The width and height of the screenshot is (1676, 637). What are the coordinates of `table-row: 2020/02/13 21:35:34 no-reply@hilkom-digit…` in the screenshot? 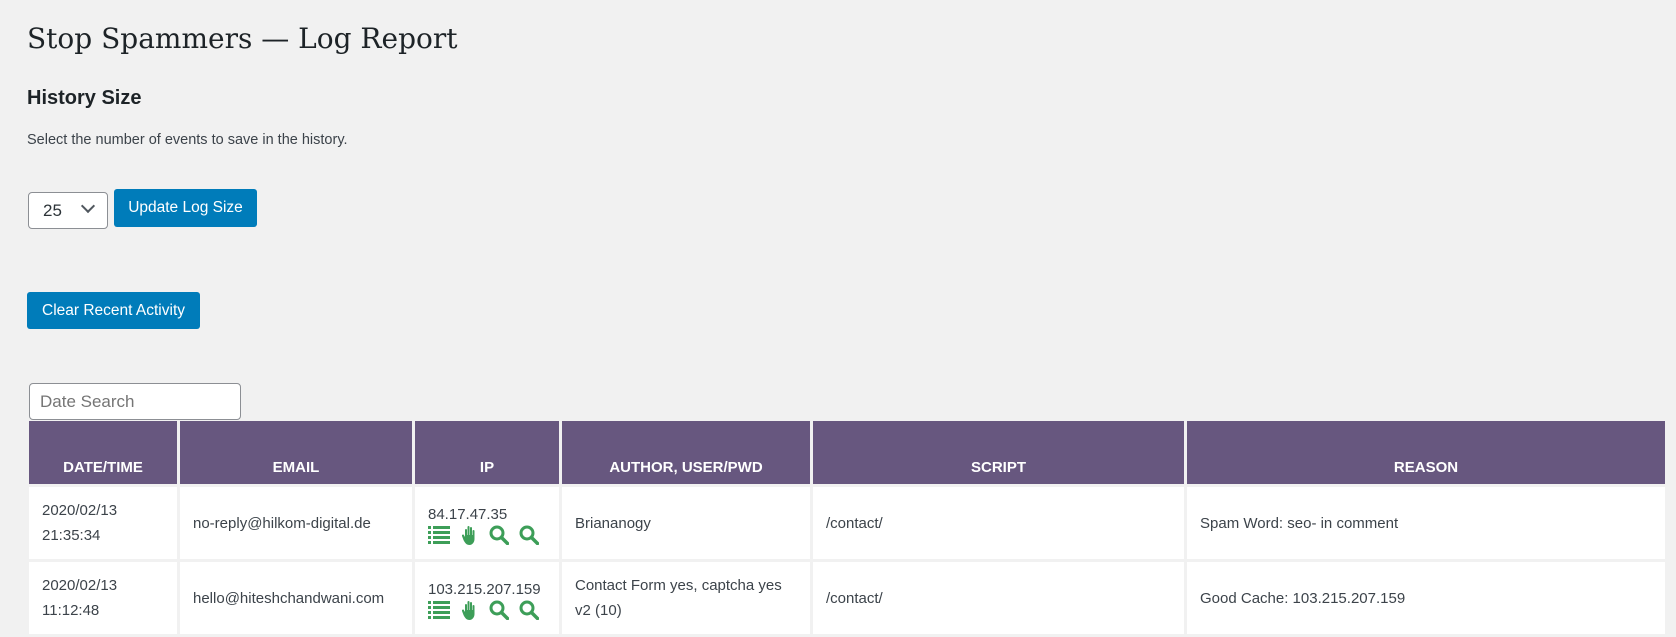 It's located at (847, 523).